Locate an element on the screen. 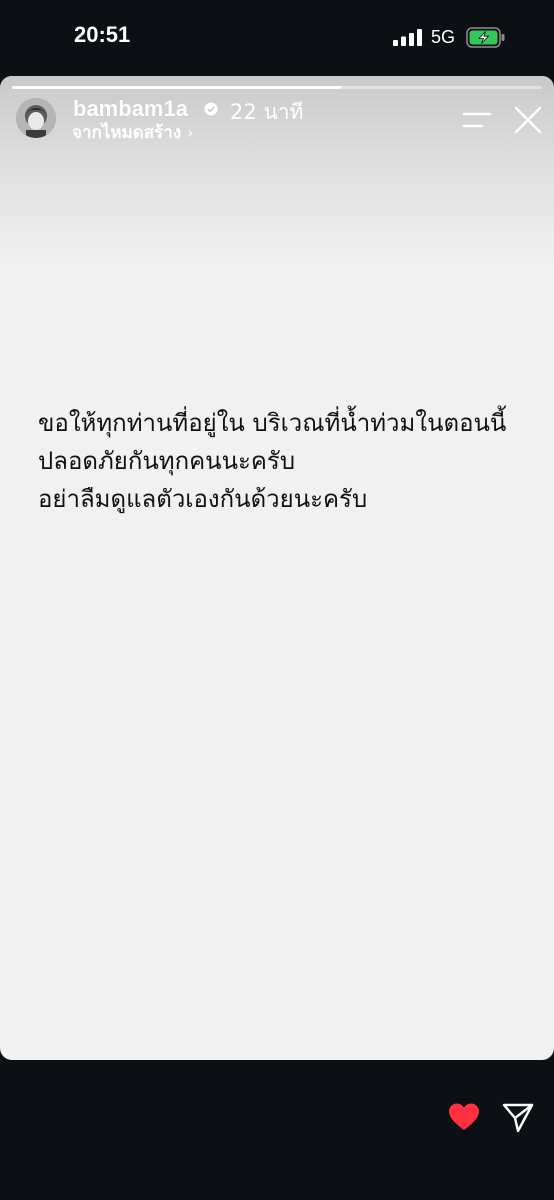 The image size is (554, 1200). cellular-signal-icon is located at coordinates (407, 37).